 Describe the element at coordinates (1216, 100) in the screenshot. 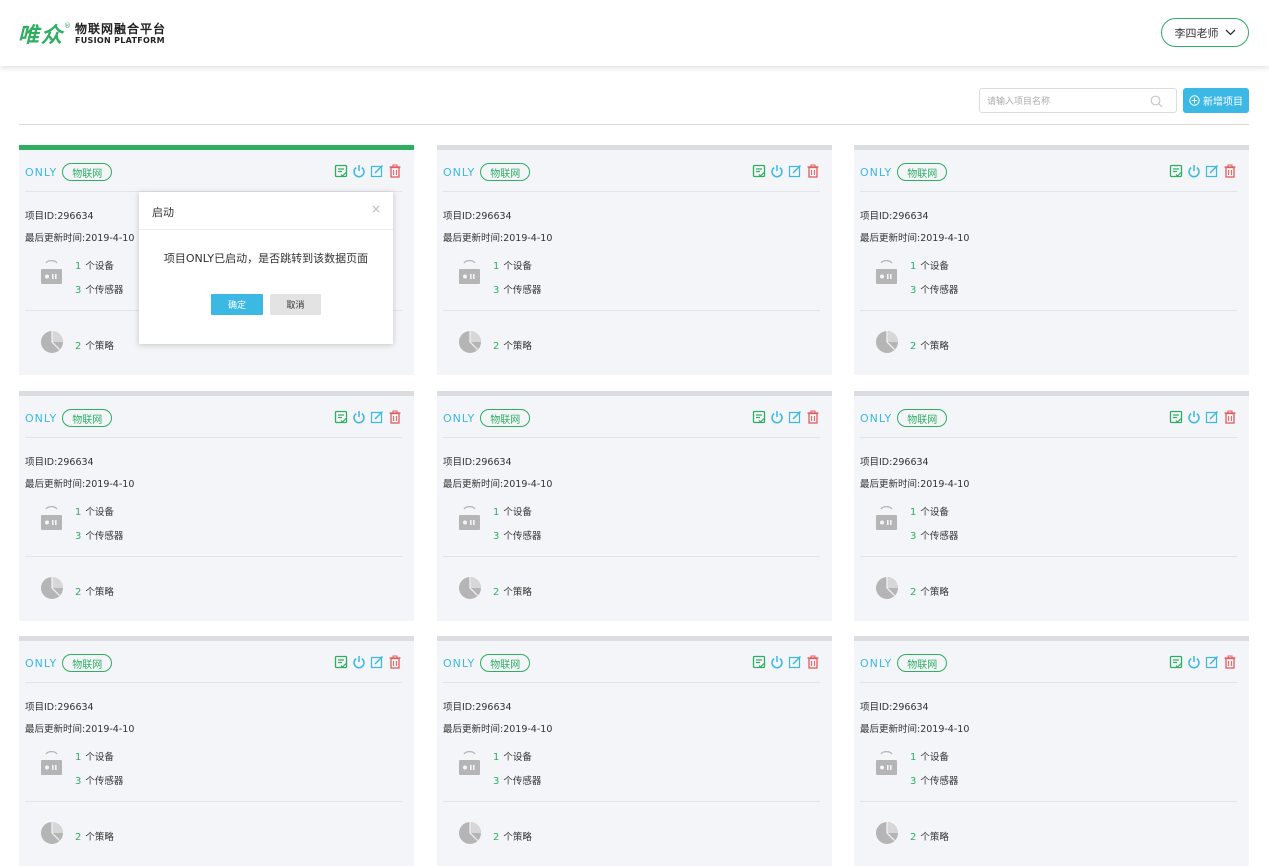

I see `add-project-button: 新增项目` at that location.